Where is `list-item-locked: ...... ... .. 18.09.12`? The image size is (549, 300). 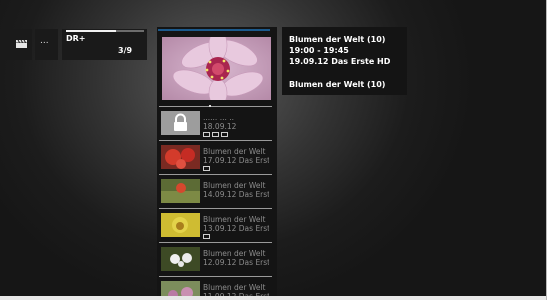
list-item-locked: ...... ... .. 18.09.12 is located at coordinates (215, 122).